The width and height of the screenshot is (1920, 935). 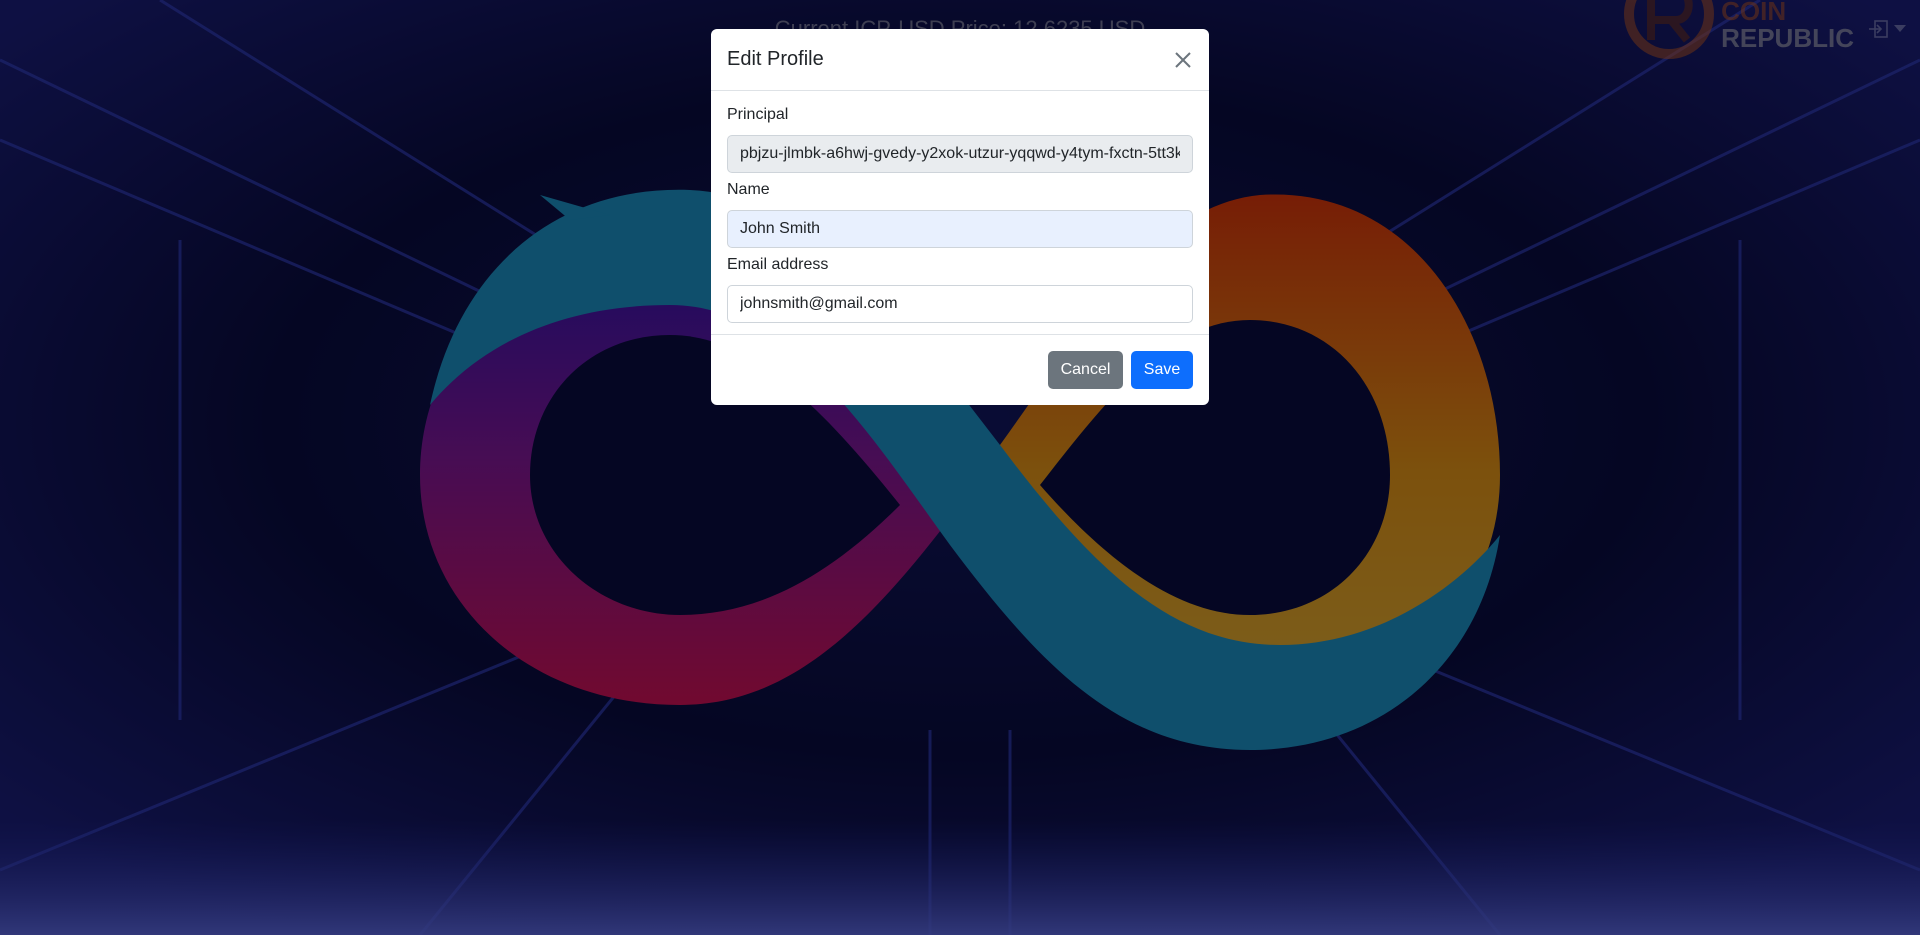 What do you see at coordinates (960, 229) in the screenshot?
I see `name-field` at bounding box center [960, 229].